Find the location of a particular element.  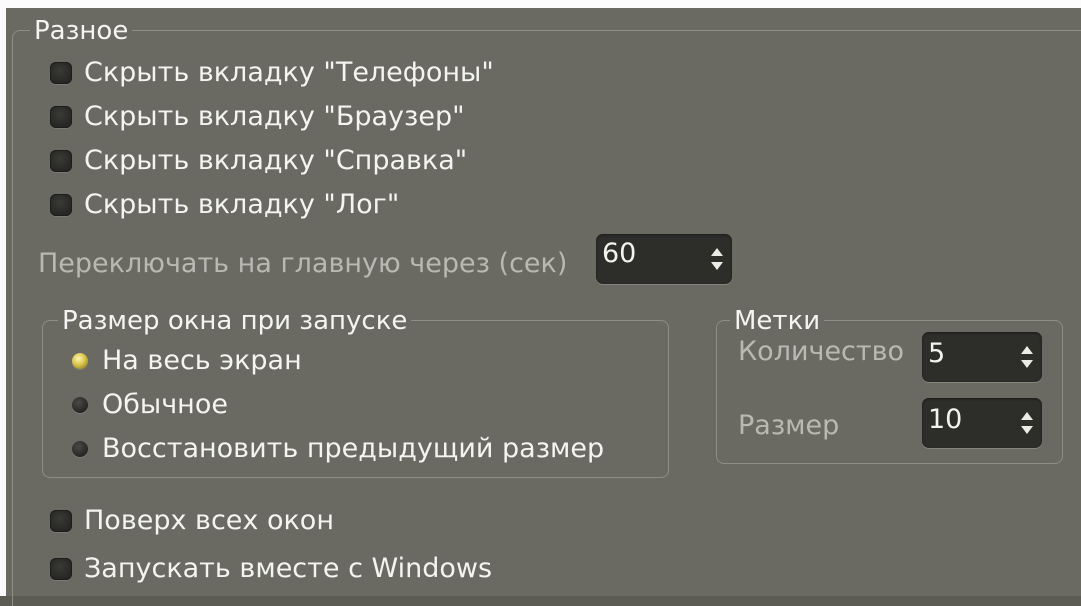

marks-size-spinbox: 10 is located at coordinates (982, 423).